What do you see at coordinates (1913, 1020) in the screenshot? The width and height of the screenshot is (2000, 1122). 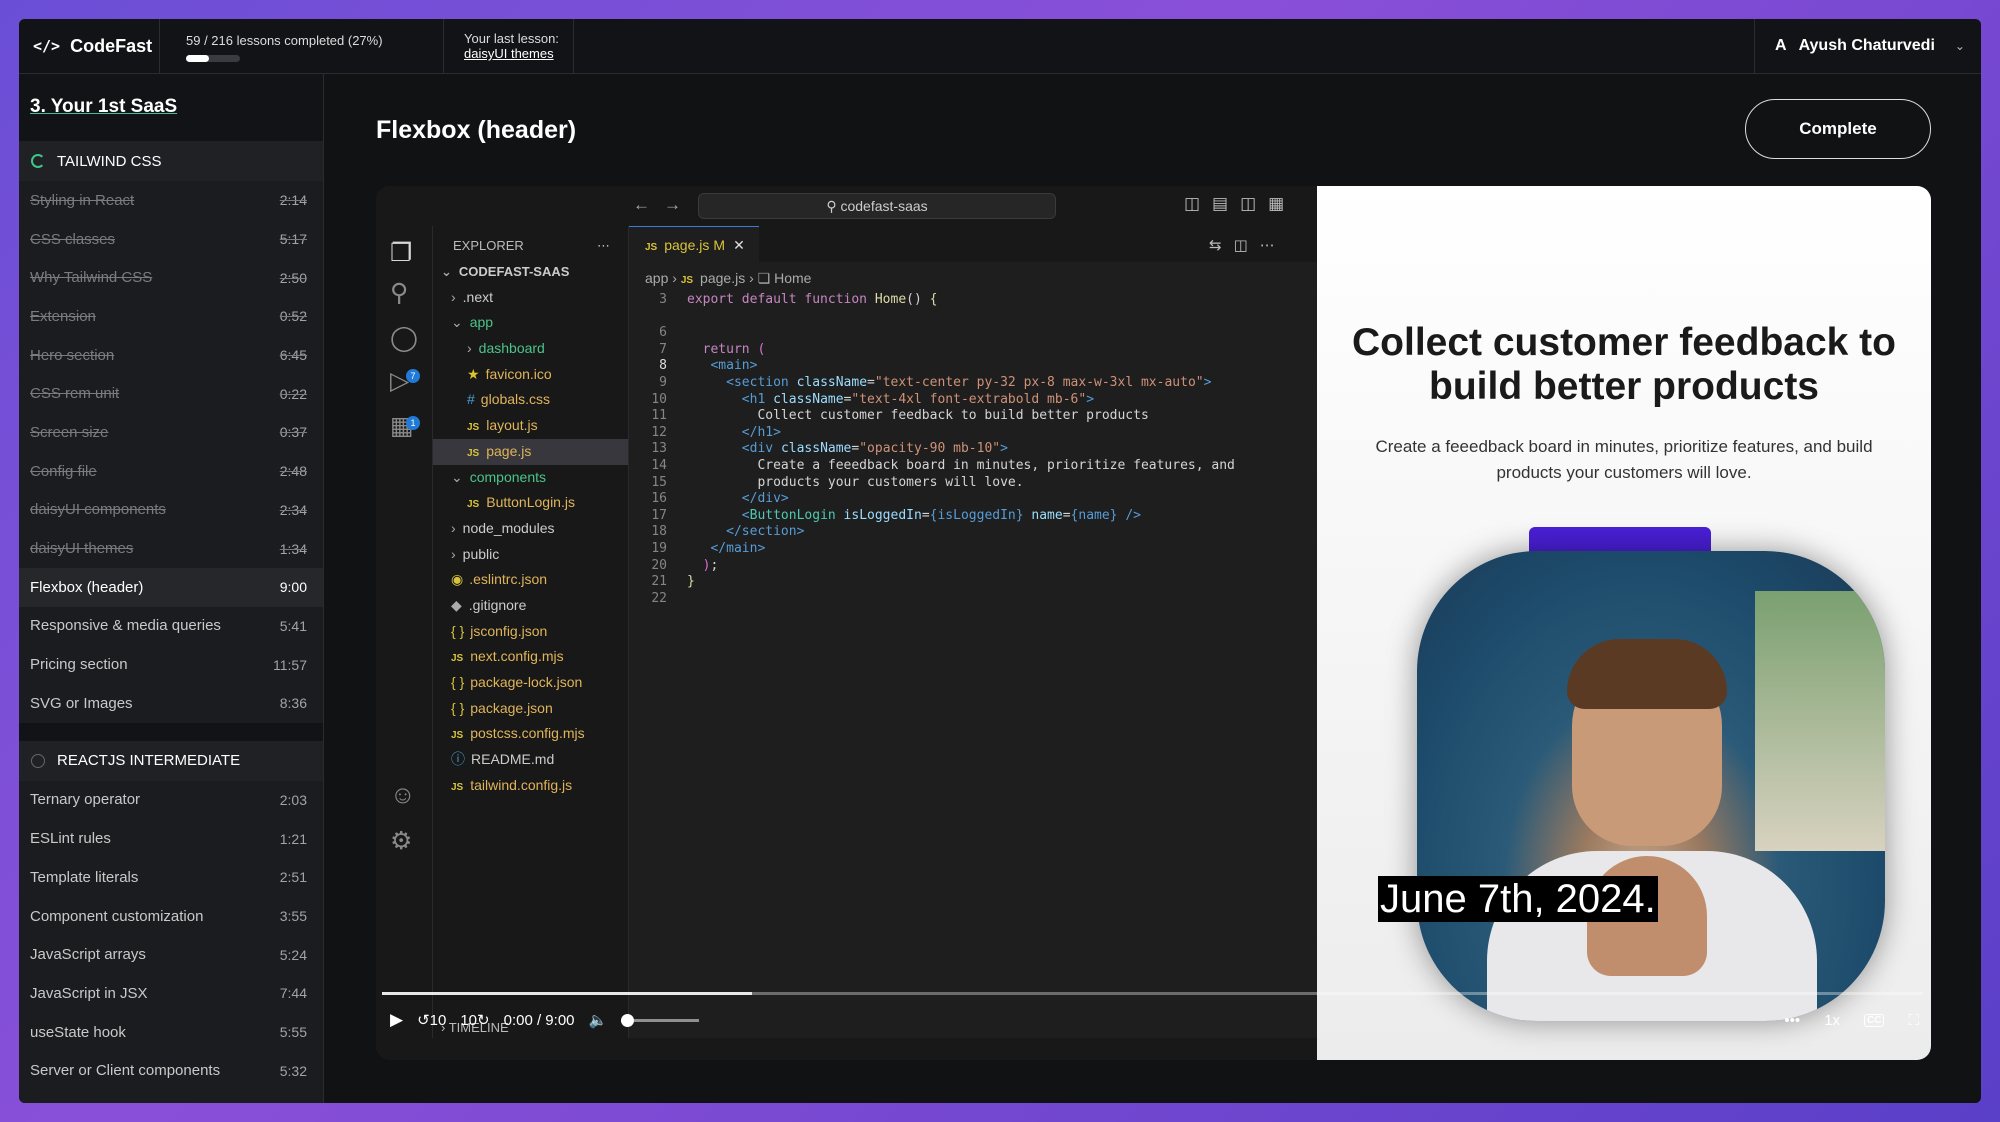 I see `fullscreen-icon: ⛶` at bounding box center [1913, 1020].